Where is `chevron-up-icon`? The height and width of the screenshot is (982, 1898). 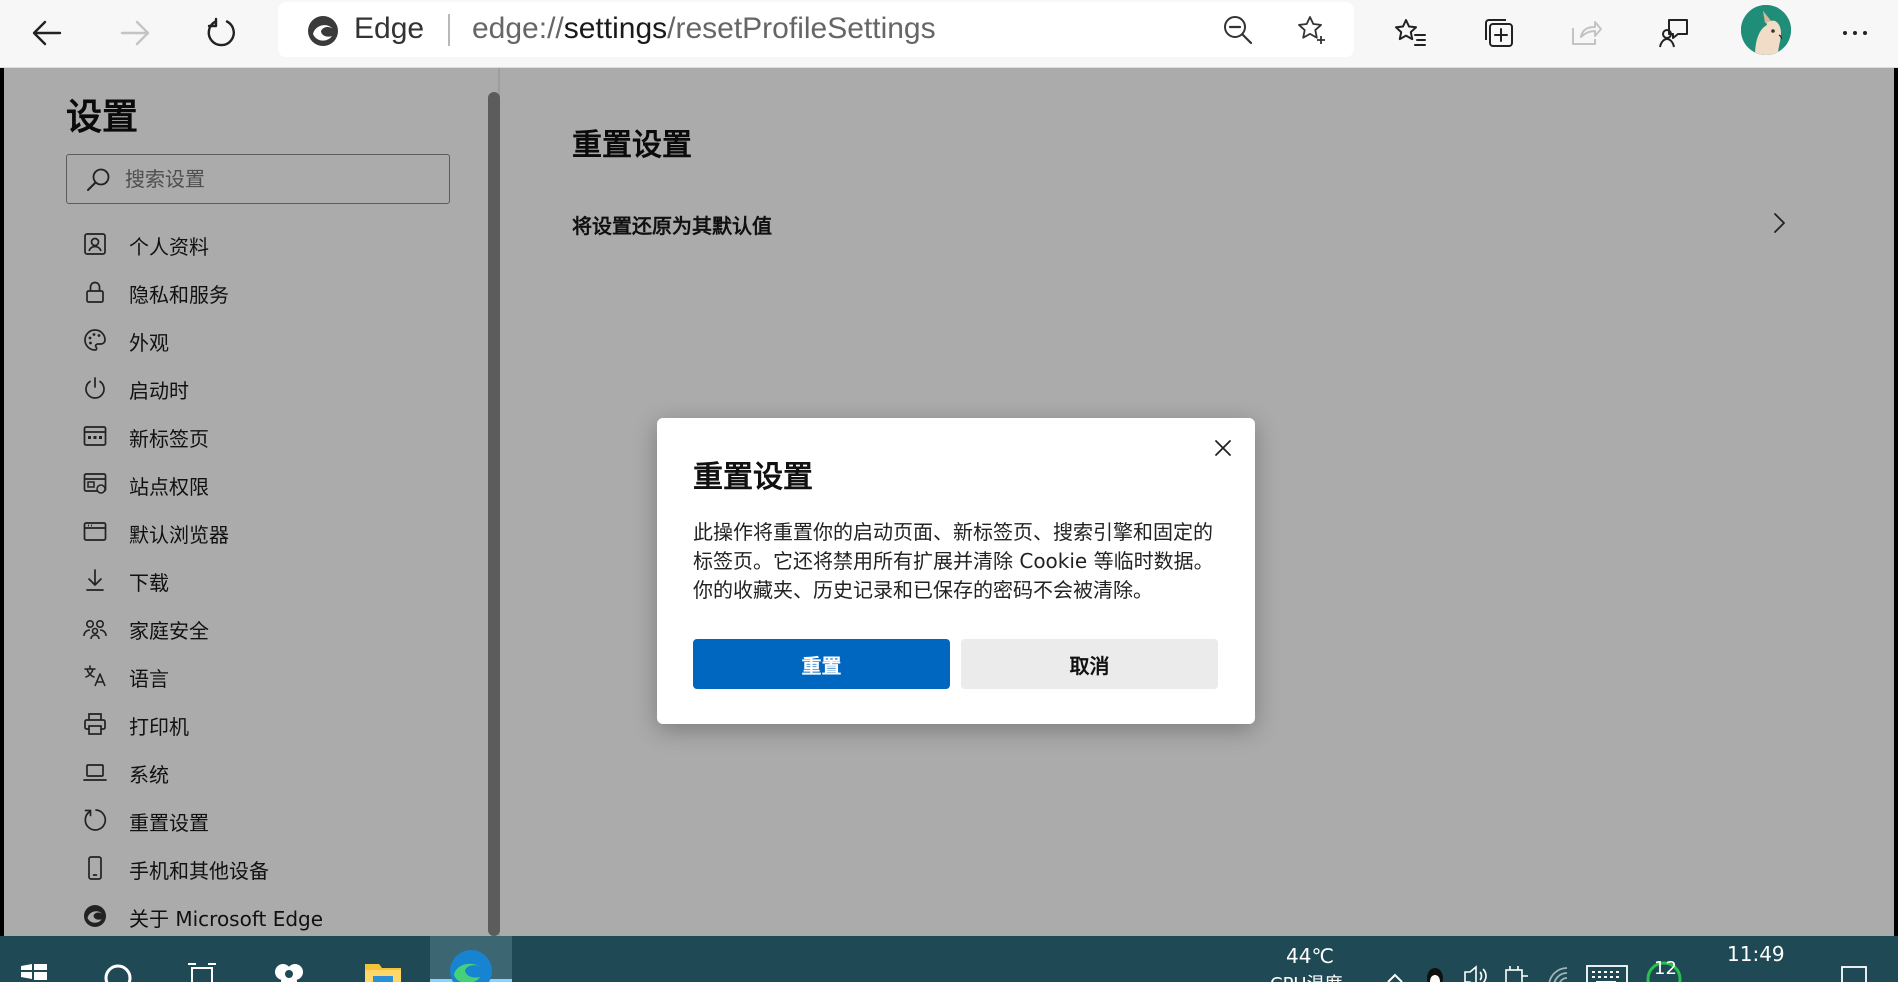
chevron-up-icon is located at coordinates (1395, 977).